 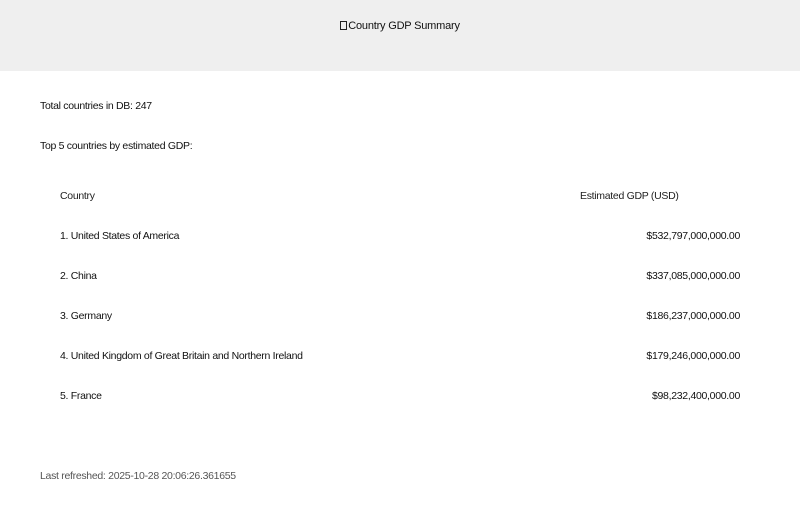 What do you see at coordinates (404, 26) in the screenshot?
I see `page-title-text: Country GDP Summary` at bounding box center [404, 26].